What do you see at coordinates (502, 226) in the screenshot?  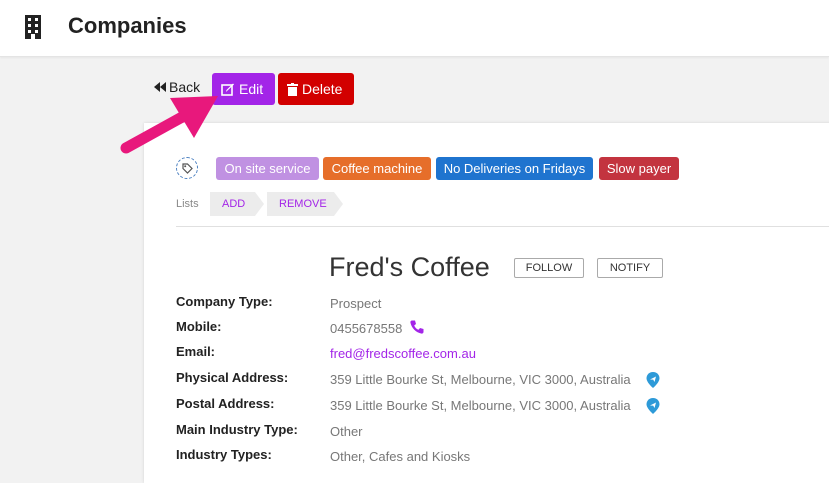 I see `divider` at bounding box center [502, 226].